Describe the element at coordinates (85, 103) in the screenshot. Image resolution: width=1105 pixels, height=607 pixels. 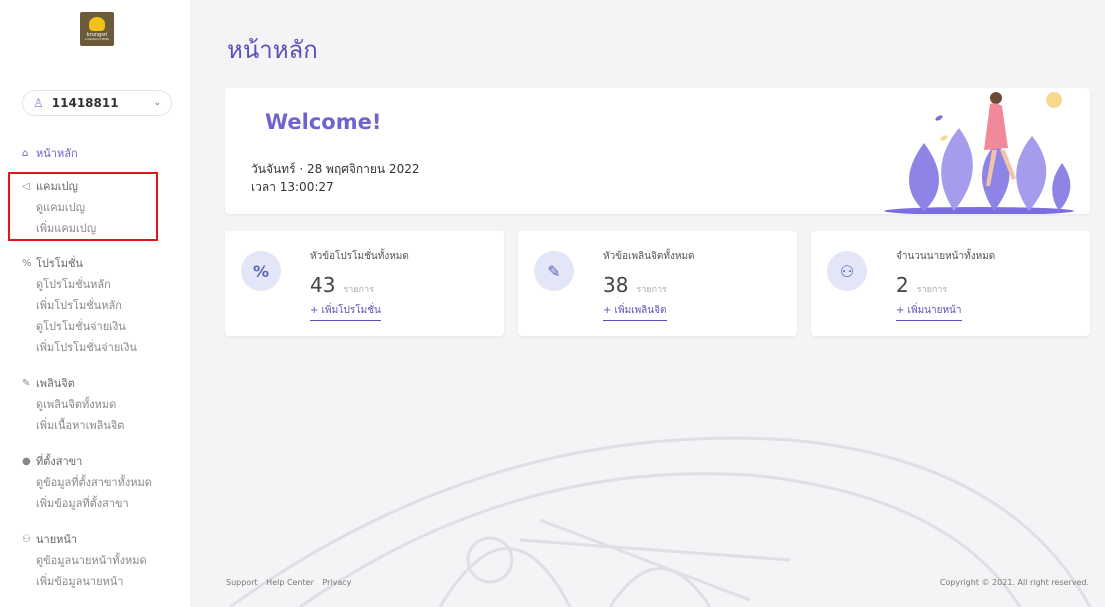
I see `user-id: 11418811` at that location.